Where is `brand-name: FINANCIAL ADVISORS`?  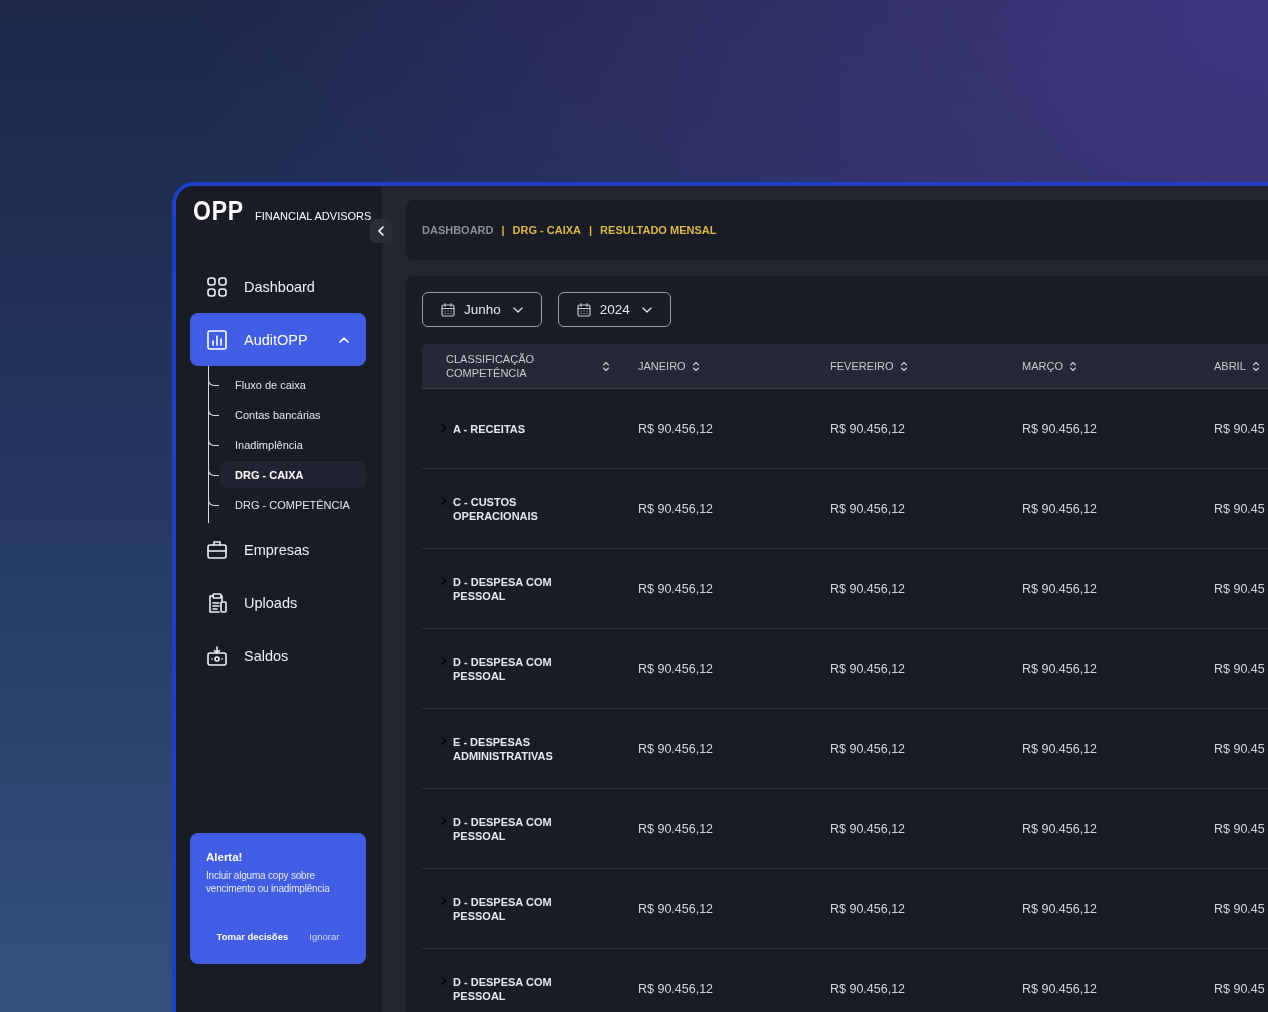 brand-name: FINANCIAL ADVISORS is located at coordinates (313, 216).